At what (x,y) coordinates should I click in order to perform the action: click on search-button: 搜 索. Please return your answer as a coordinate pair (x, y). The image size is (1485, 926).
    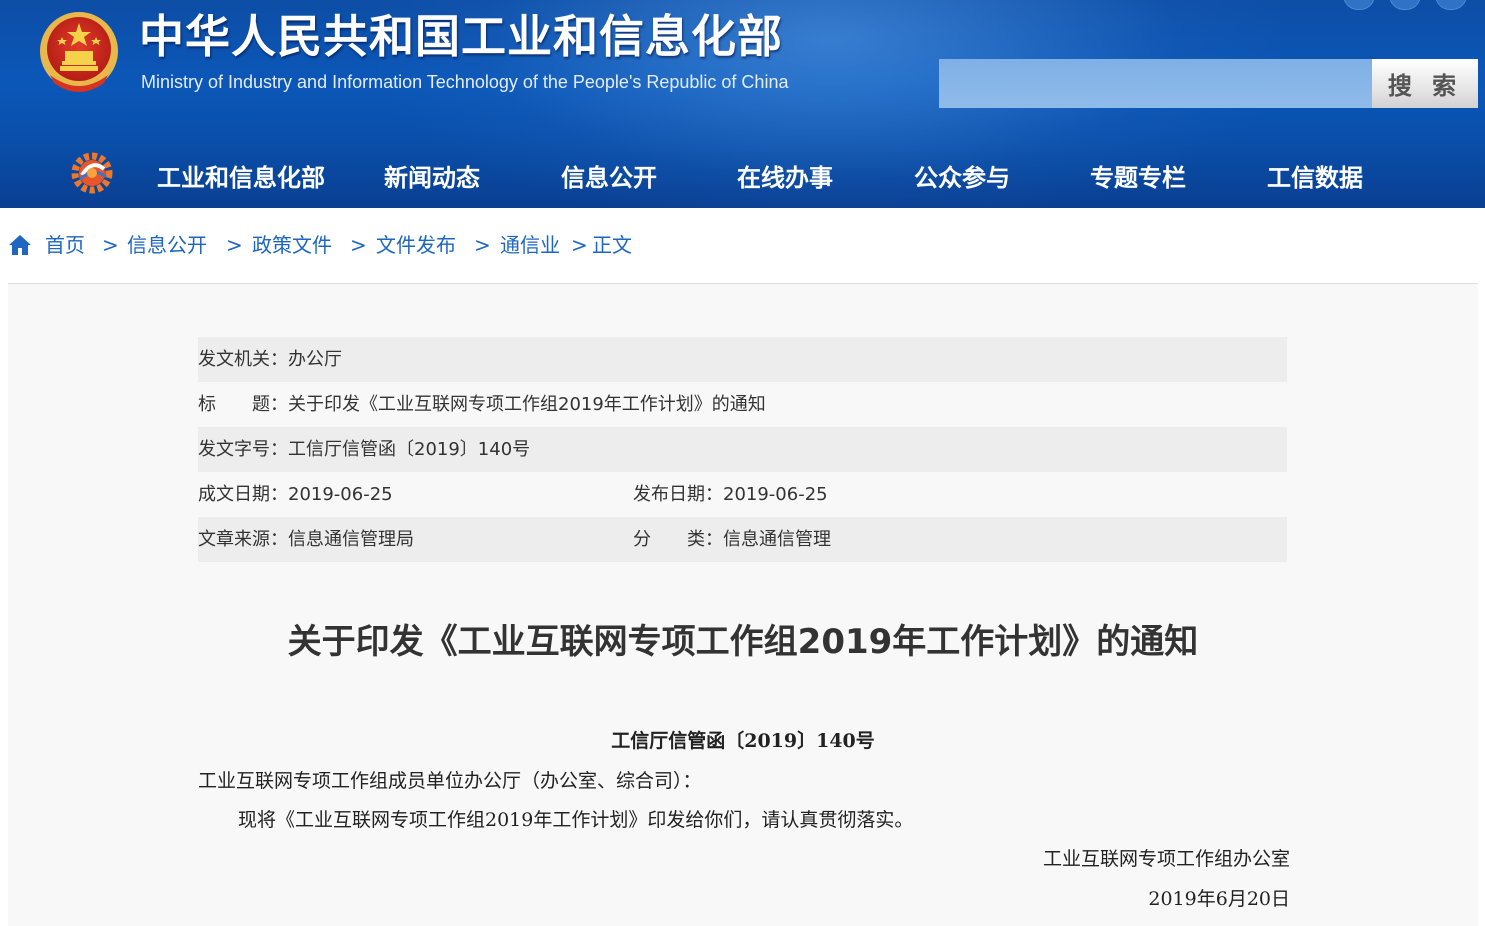
    Looking at the image, I should click on (1425, 83).